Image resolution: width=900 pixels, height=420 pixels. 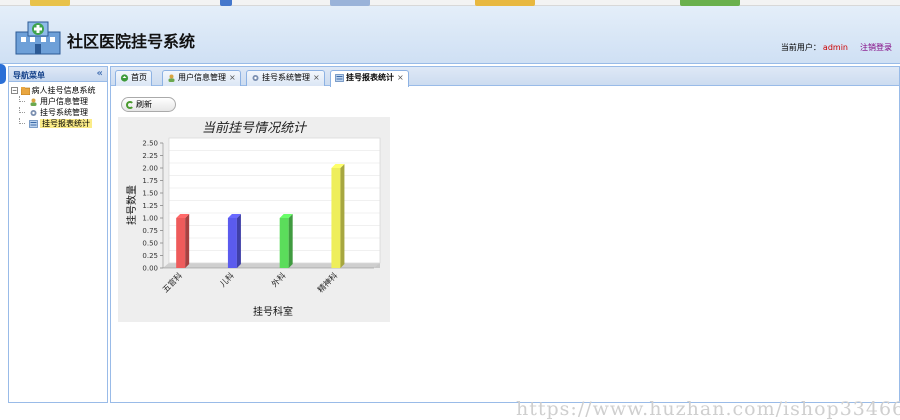 I want to click on tab-label: 挂号系统管理, so click(x=286, y=77).